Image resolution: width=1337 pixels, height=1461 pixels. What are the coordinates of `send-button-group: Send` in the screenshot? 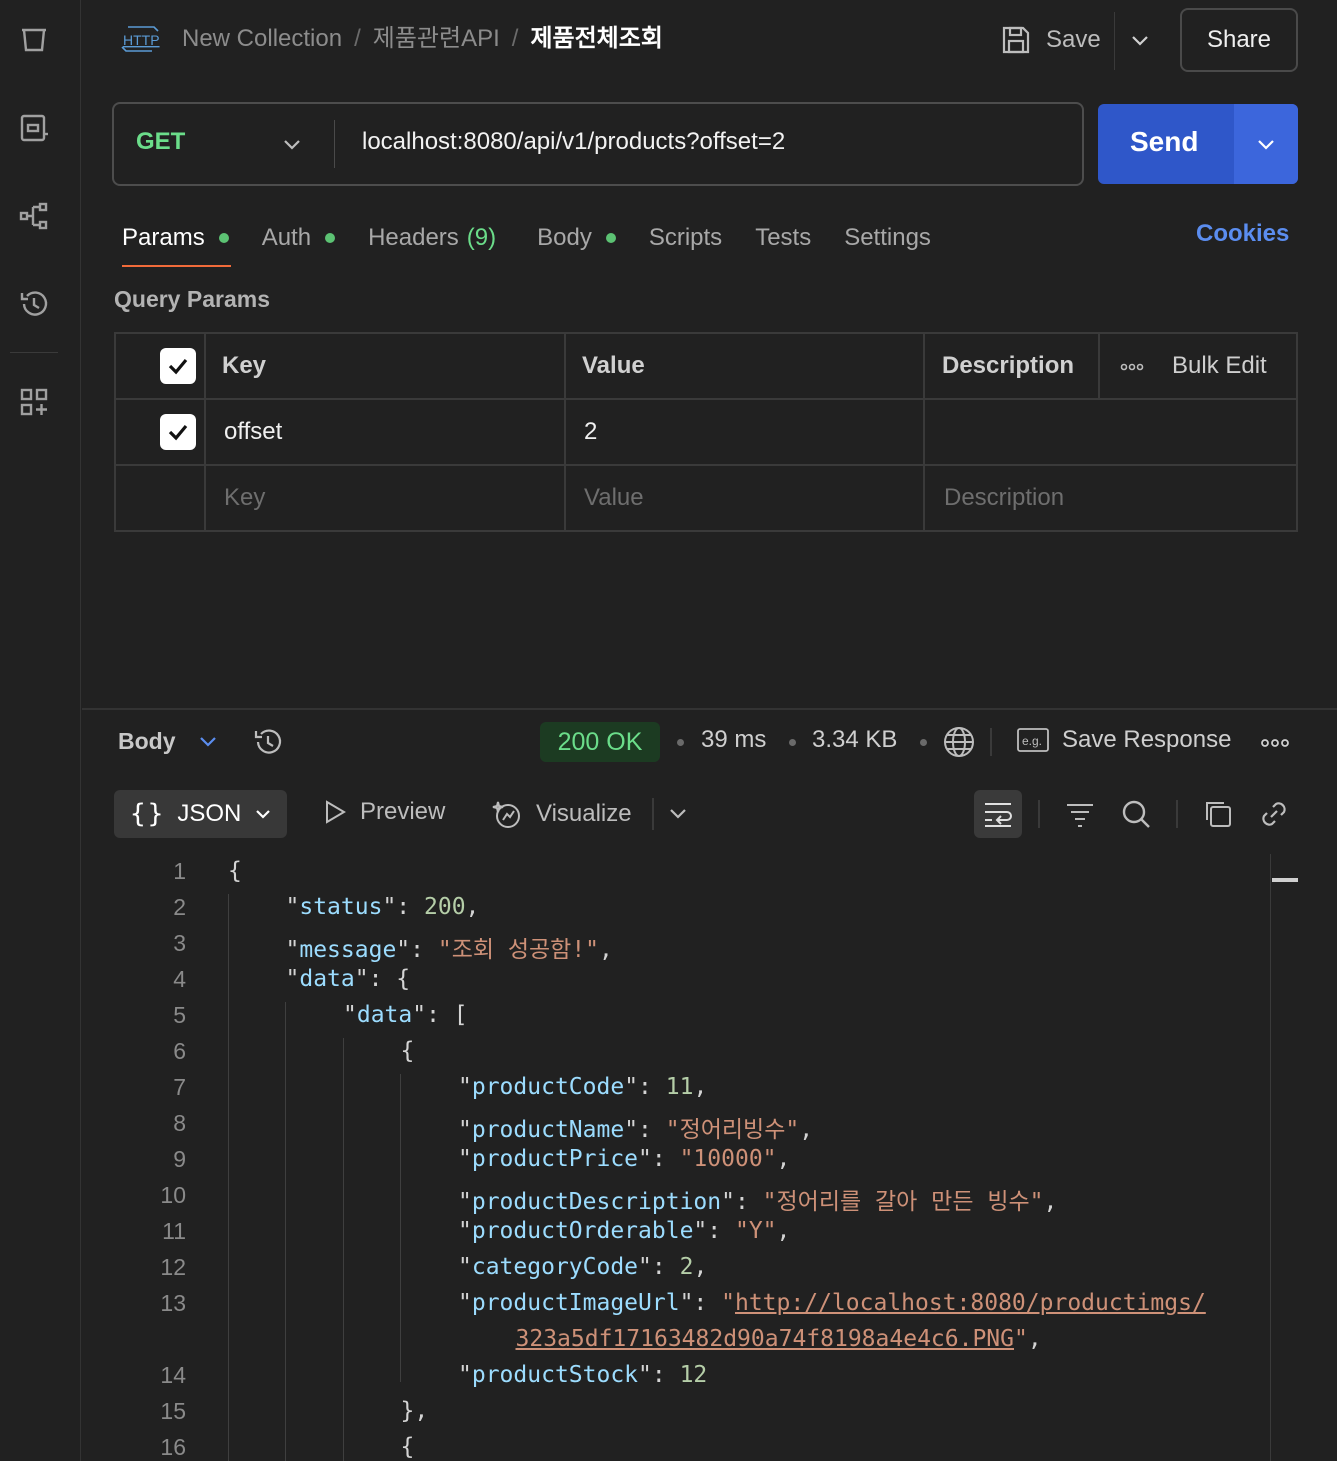 It's located at (1198, 144).